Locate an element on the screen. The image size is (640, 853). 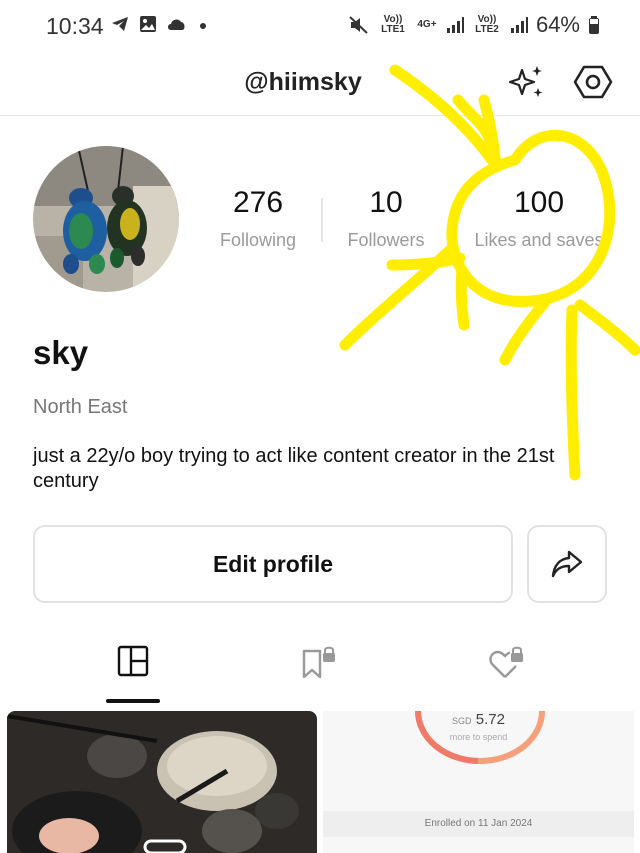
sparkle-icon is located at coordinates (525, 81).